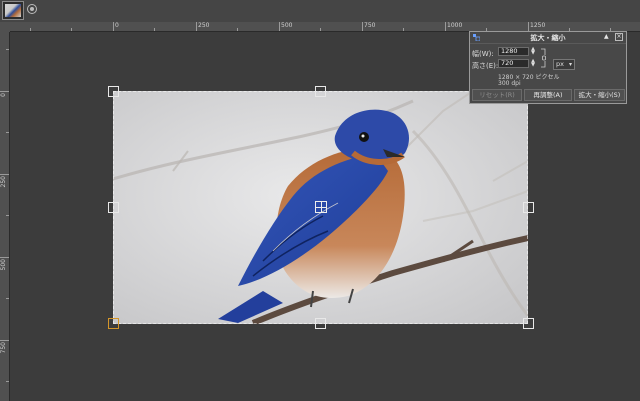 This screenshot has height=401, width=640. What do you see at coordinates (5, 216) in the screenshot?
I see `vertical-ruler: 0 250 500 750` at bounding box center [5, 216].